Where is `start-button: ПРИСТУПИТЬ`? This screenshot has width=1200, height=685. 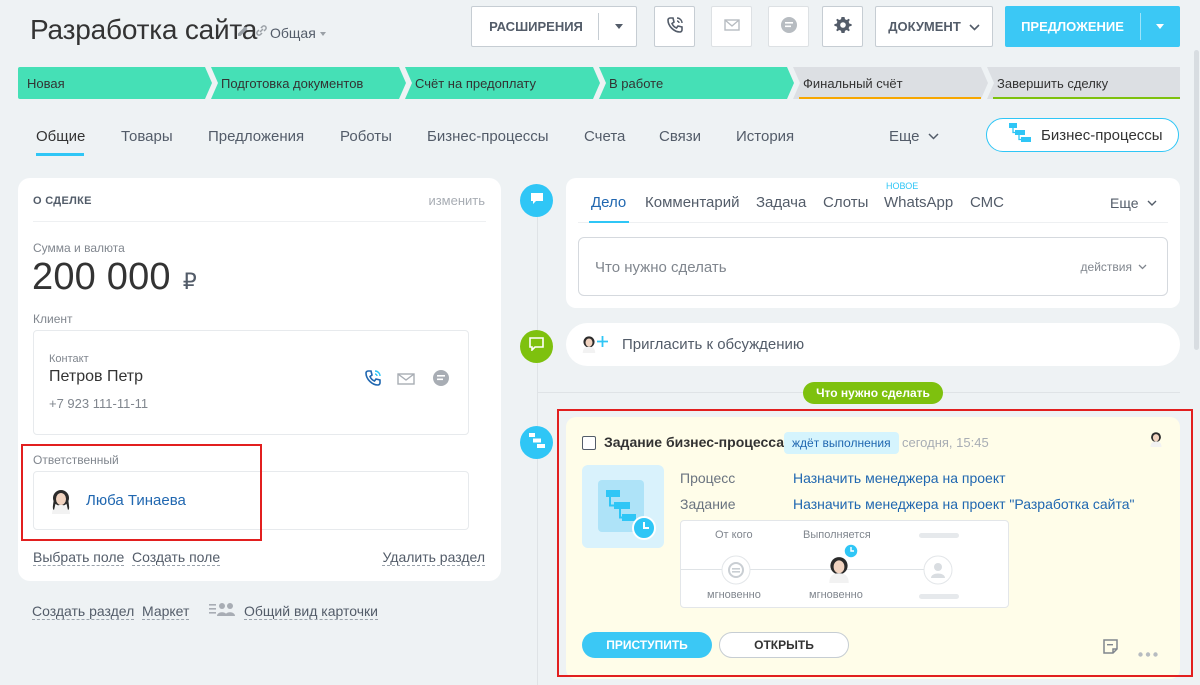
start-button: ПРИСТУПИТЬ is located at coordinates (647, 645).